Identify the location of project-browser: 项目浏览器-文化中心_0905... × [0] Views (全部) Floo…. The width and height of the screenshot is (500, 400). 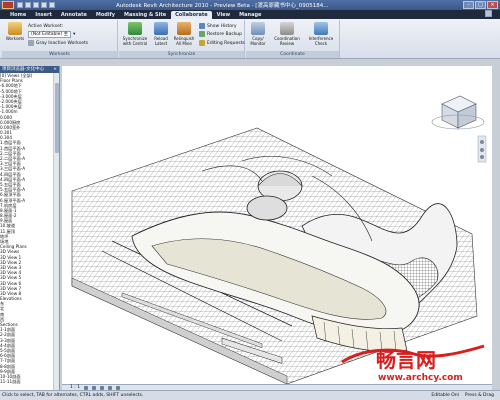
(30, 228).